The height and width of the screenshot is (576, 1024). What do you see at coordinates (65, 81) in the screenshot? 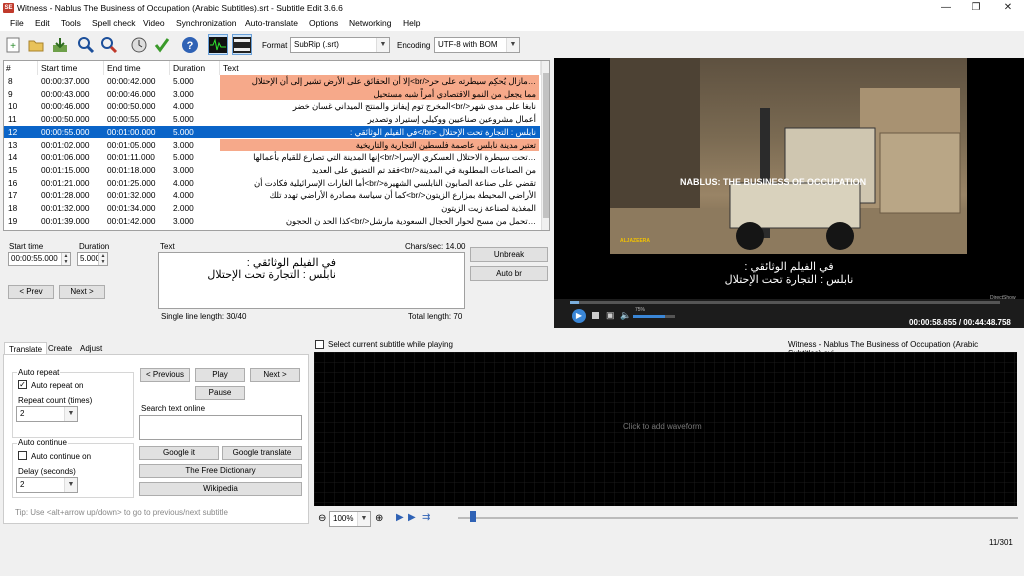
I see `row-start-time: 00:00:37.000` at bounding box center [65, 81].